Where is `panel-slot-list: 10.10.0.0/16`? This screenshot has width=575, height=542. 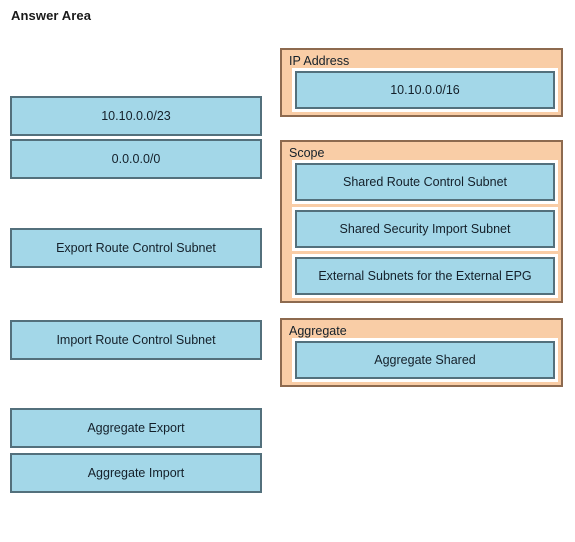
panel-slot-list: 10.10.0.0/16 is located at coordinates (421, 91).